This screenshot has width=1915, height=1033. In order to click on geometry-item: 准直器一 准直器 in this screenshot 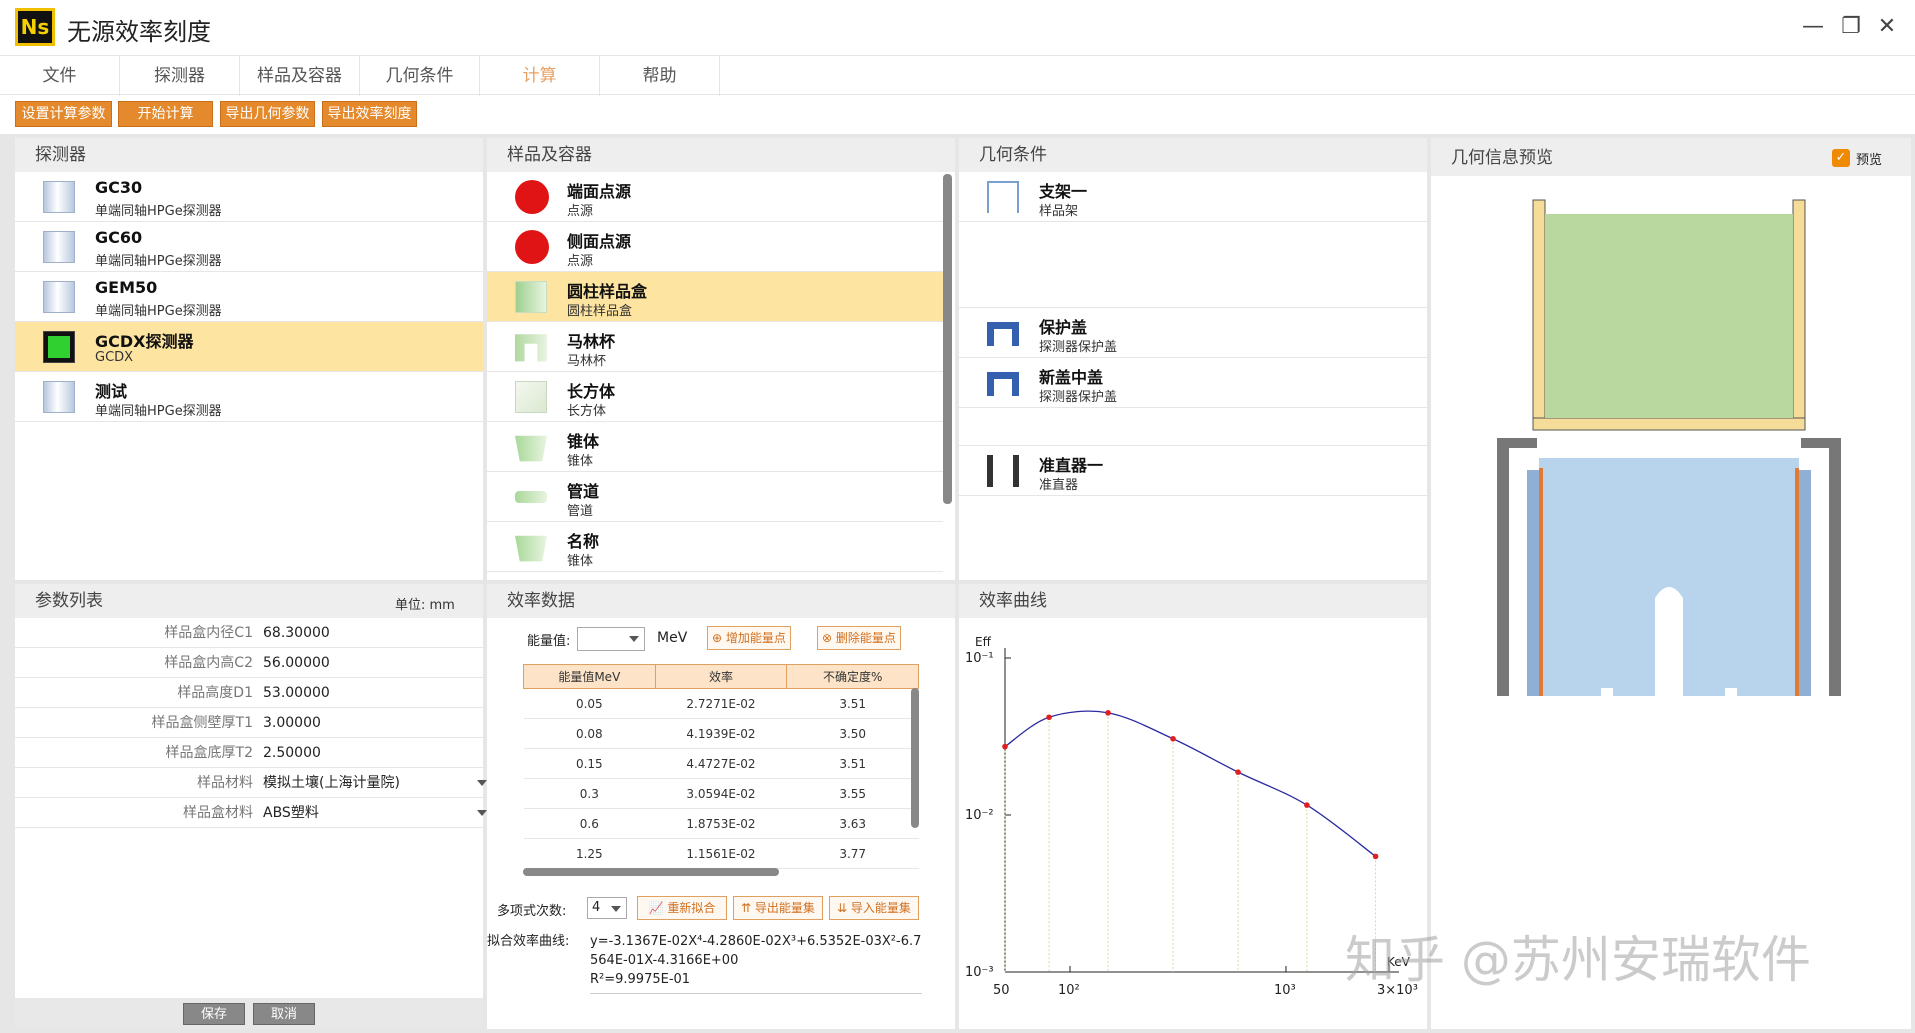, I will do `click(1193, 471)`.